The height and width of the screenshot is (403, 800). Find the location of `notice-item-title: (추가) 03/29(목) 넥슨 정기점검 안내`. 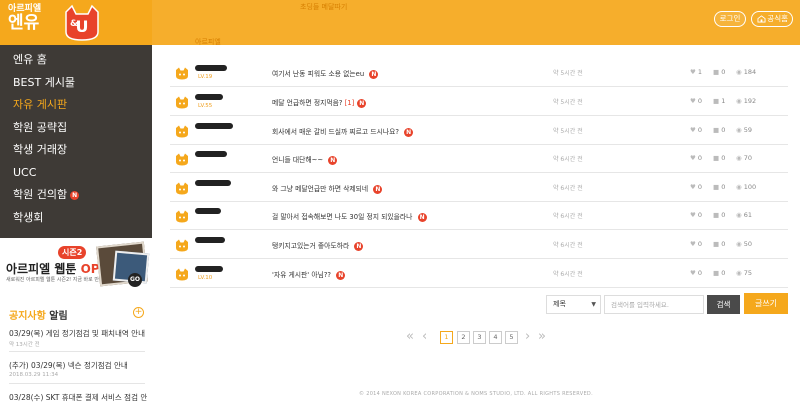

notice-item-title: (추가) 03/29(목) 넥슨 정기점검 안내 is located at coordinates (68, 365).